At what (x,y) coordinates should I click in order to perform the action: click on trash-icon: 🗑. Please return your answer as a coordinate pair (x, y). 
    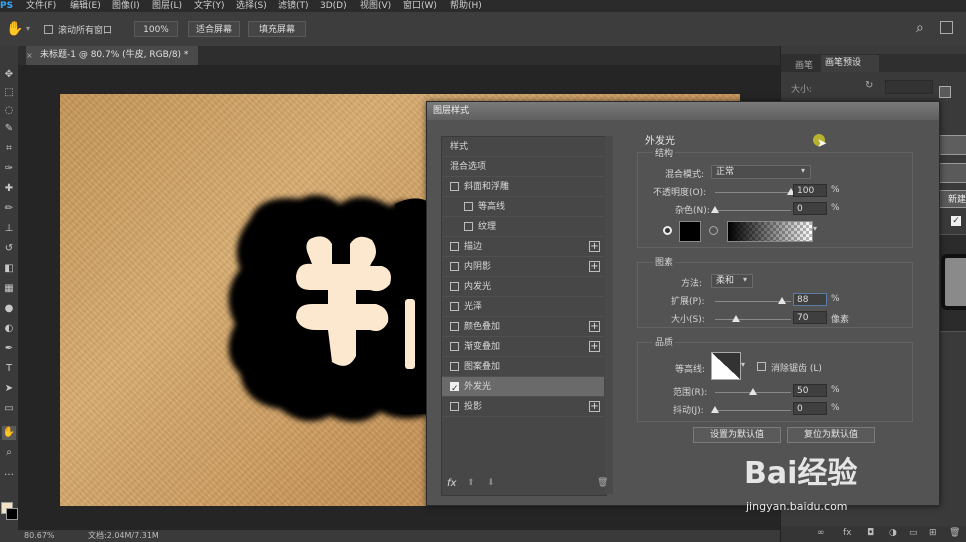
    Looking at the image, I should click on (954, 533).